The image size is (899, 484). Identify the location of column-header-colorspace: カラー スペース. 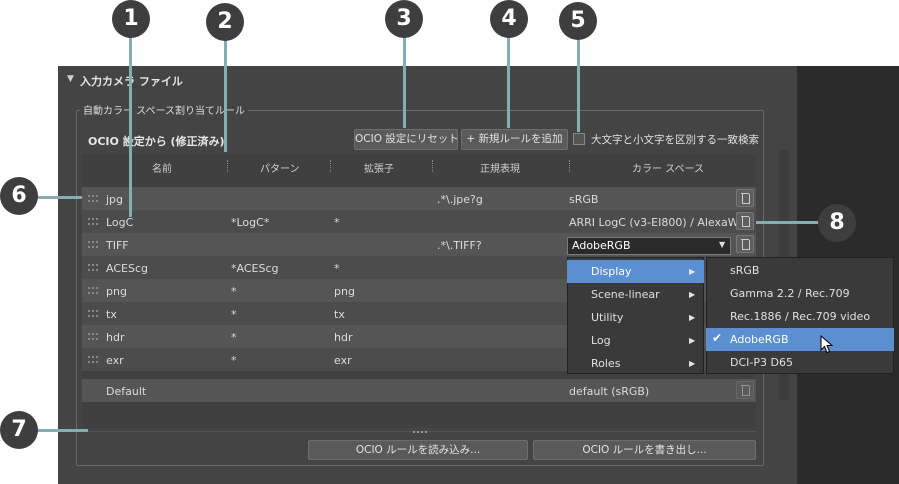
(668, 167).